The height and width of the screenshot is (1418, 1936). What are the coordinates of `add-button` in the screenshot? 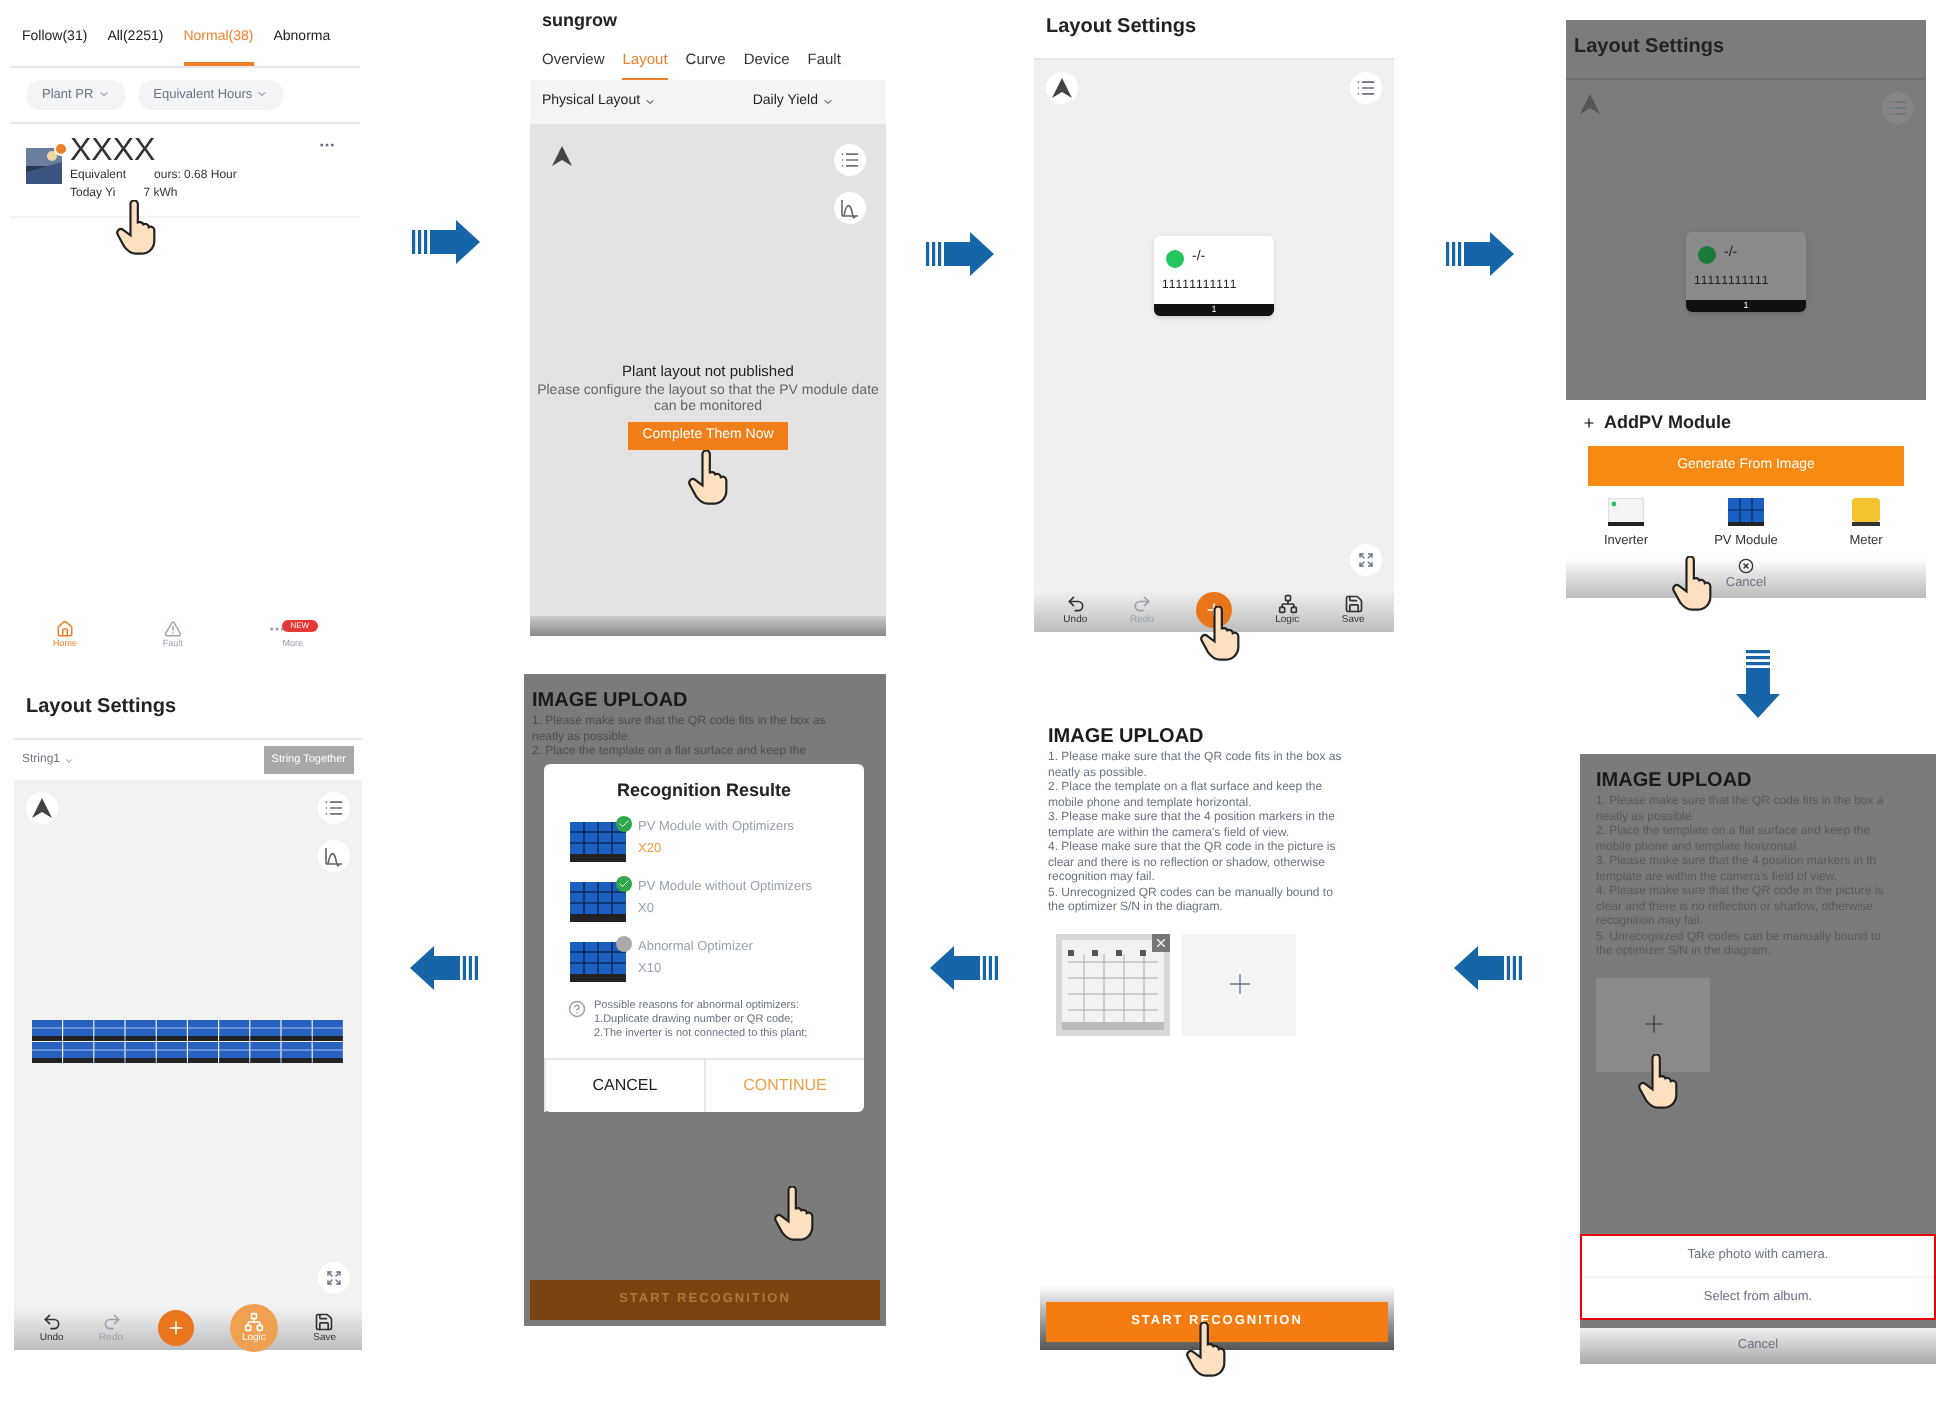 It's located at (176, 1328).